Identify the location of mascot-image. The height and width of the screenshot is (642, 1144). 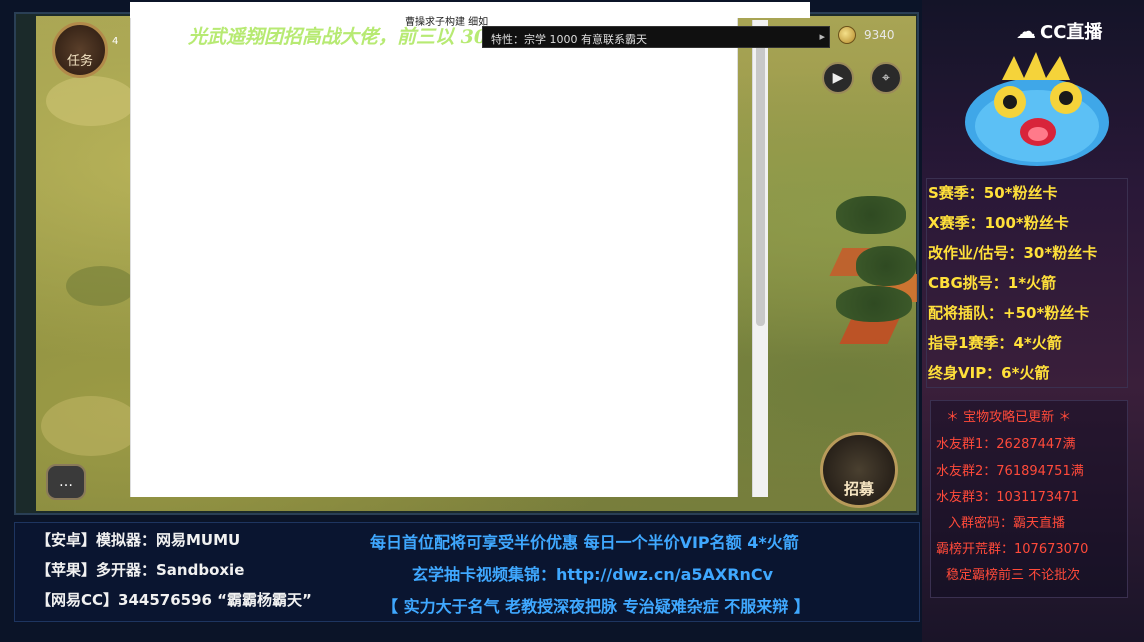
(1037, 109).